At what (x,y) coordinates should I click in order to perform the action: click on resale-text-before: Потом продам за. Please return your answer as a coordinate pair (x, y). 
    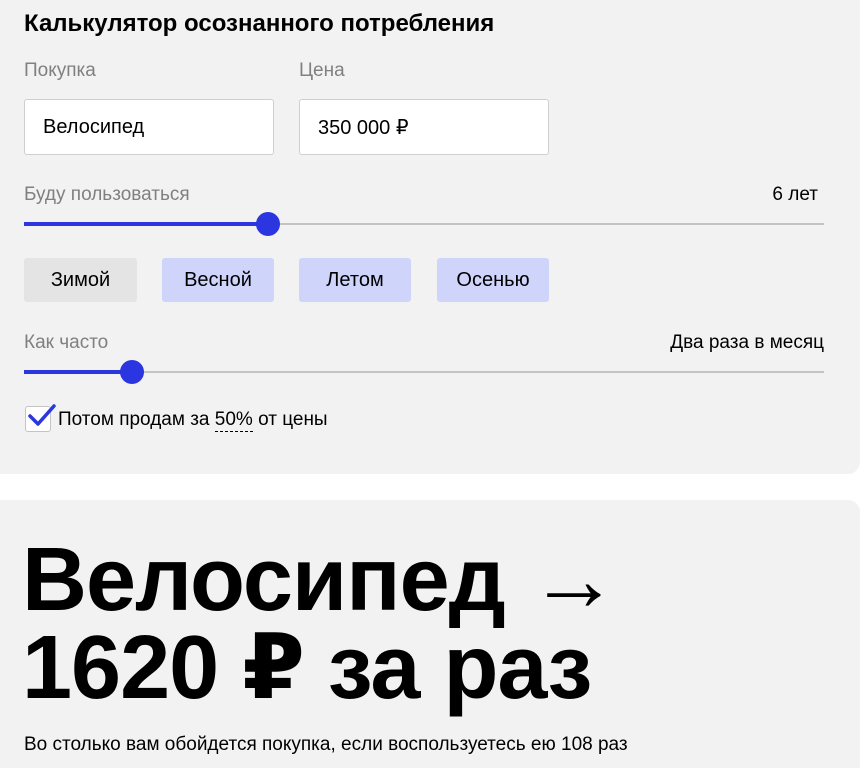
    Looking at the image, I should click on (134, 419).